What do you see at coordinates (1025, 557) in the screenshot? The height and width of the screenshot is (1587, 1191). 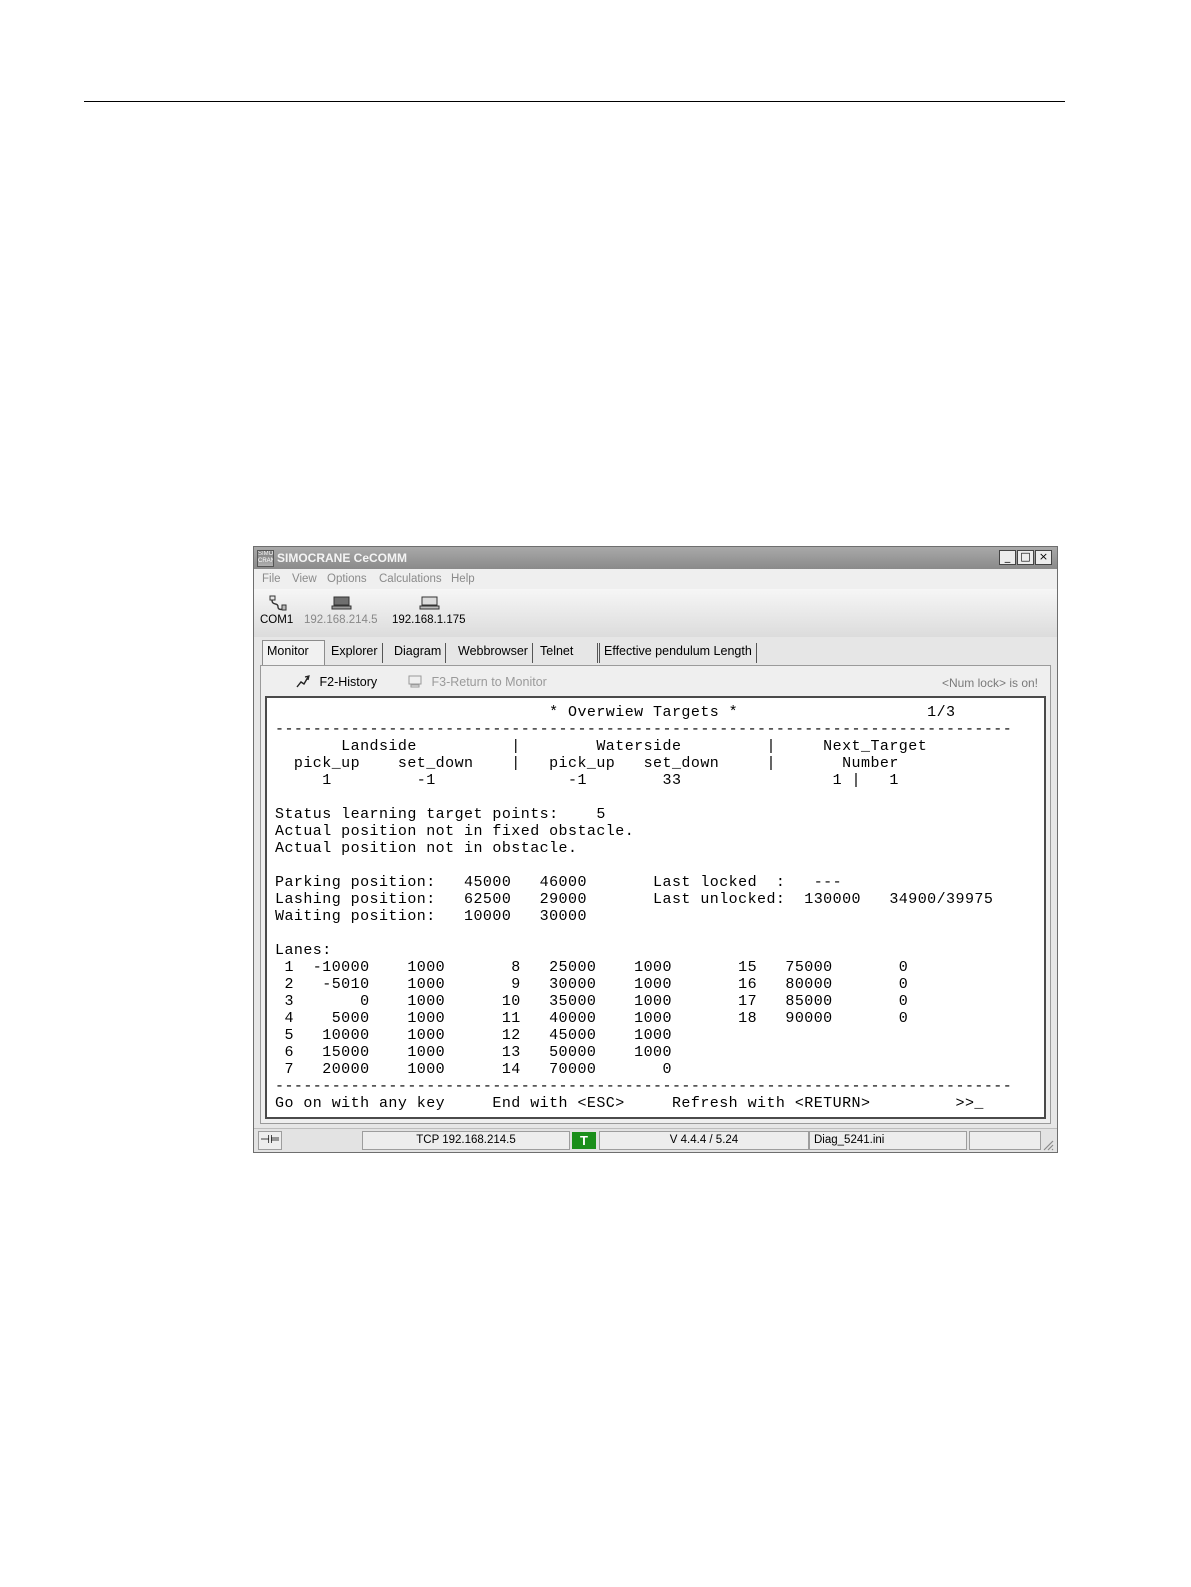 I see `maximize-button: □` at bounding box center [1025, 557].